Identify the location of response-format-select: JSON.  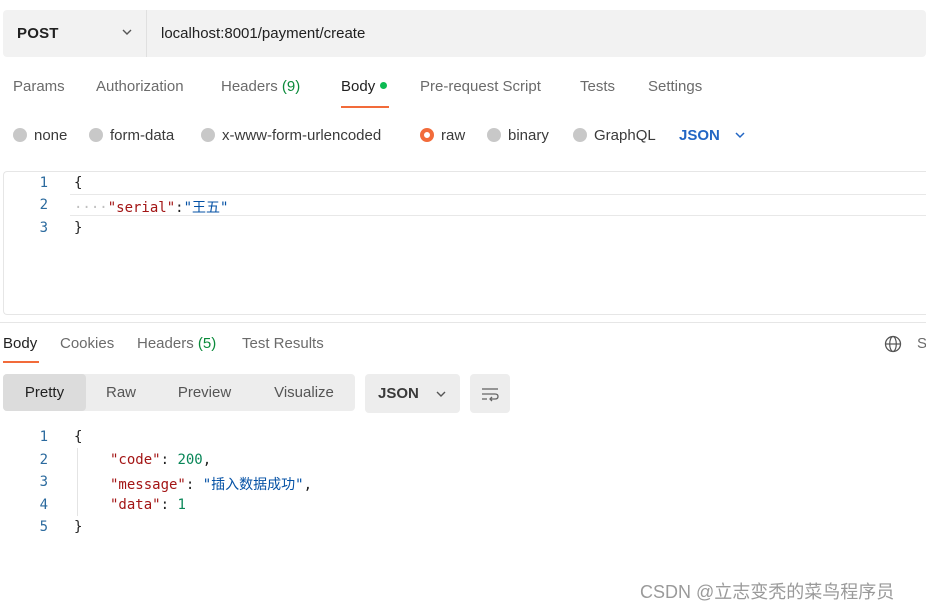
(412, 393).